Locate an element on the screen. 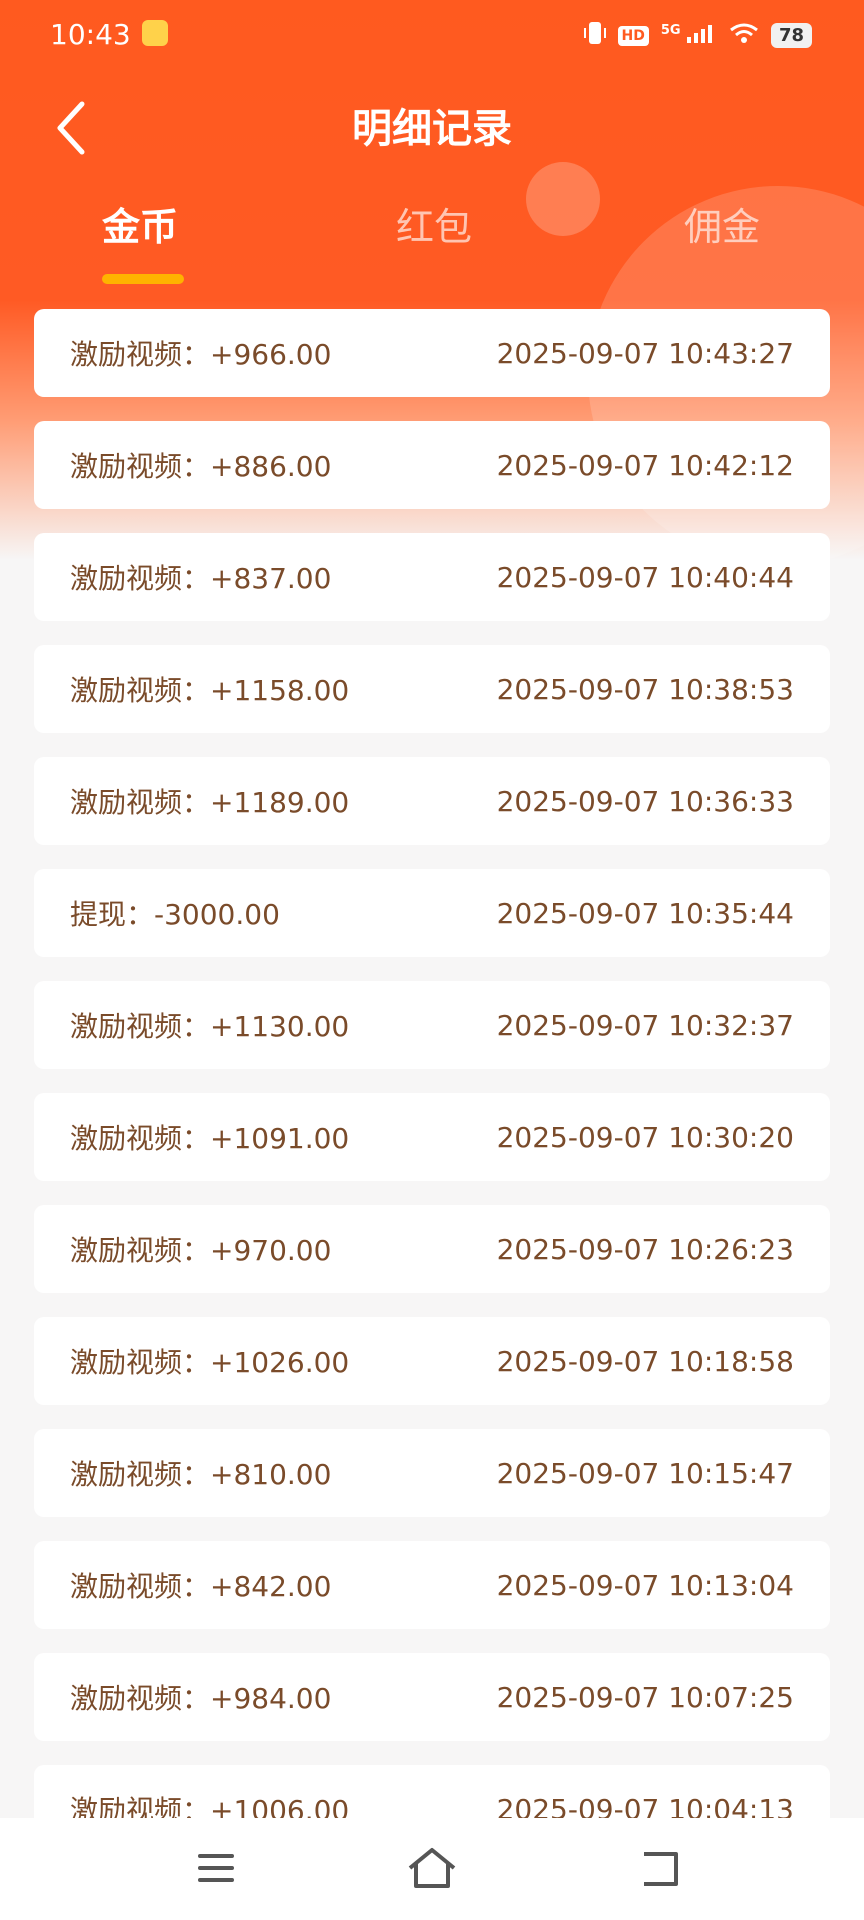 The width and height of the screenshot is (864, 1920). record-label: 激励视频：+837.00 is located at coordinates (201, 578).